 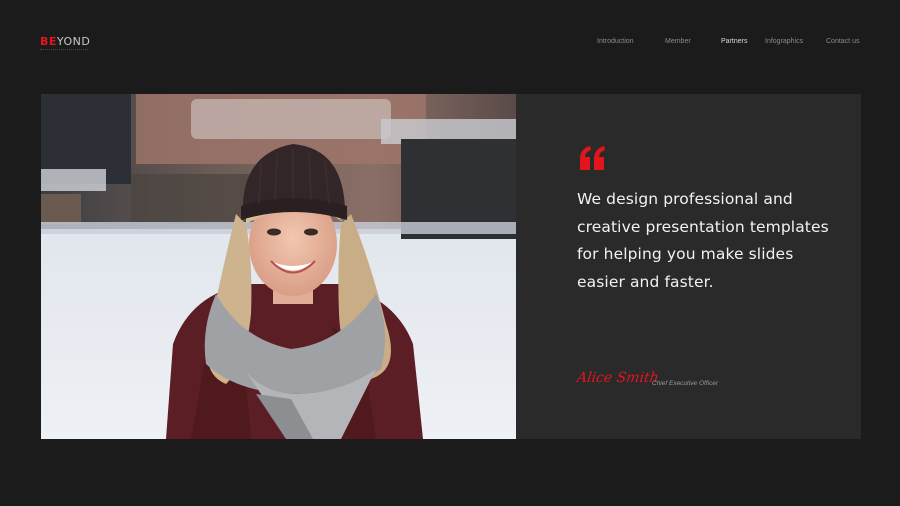 I want to click on author-role: Chief Executive Officer, so click(x=685, y=383).